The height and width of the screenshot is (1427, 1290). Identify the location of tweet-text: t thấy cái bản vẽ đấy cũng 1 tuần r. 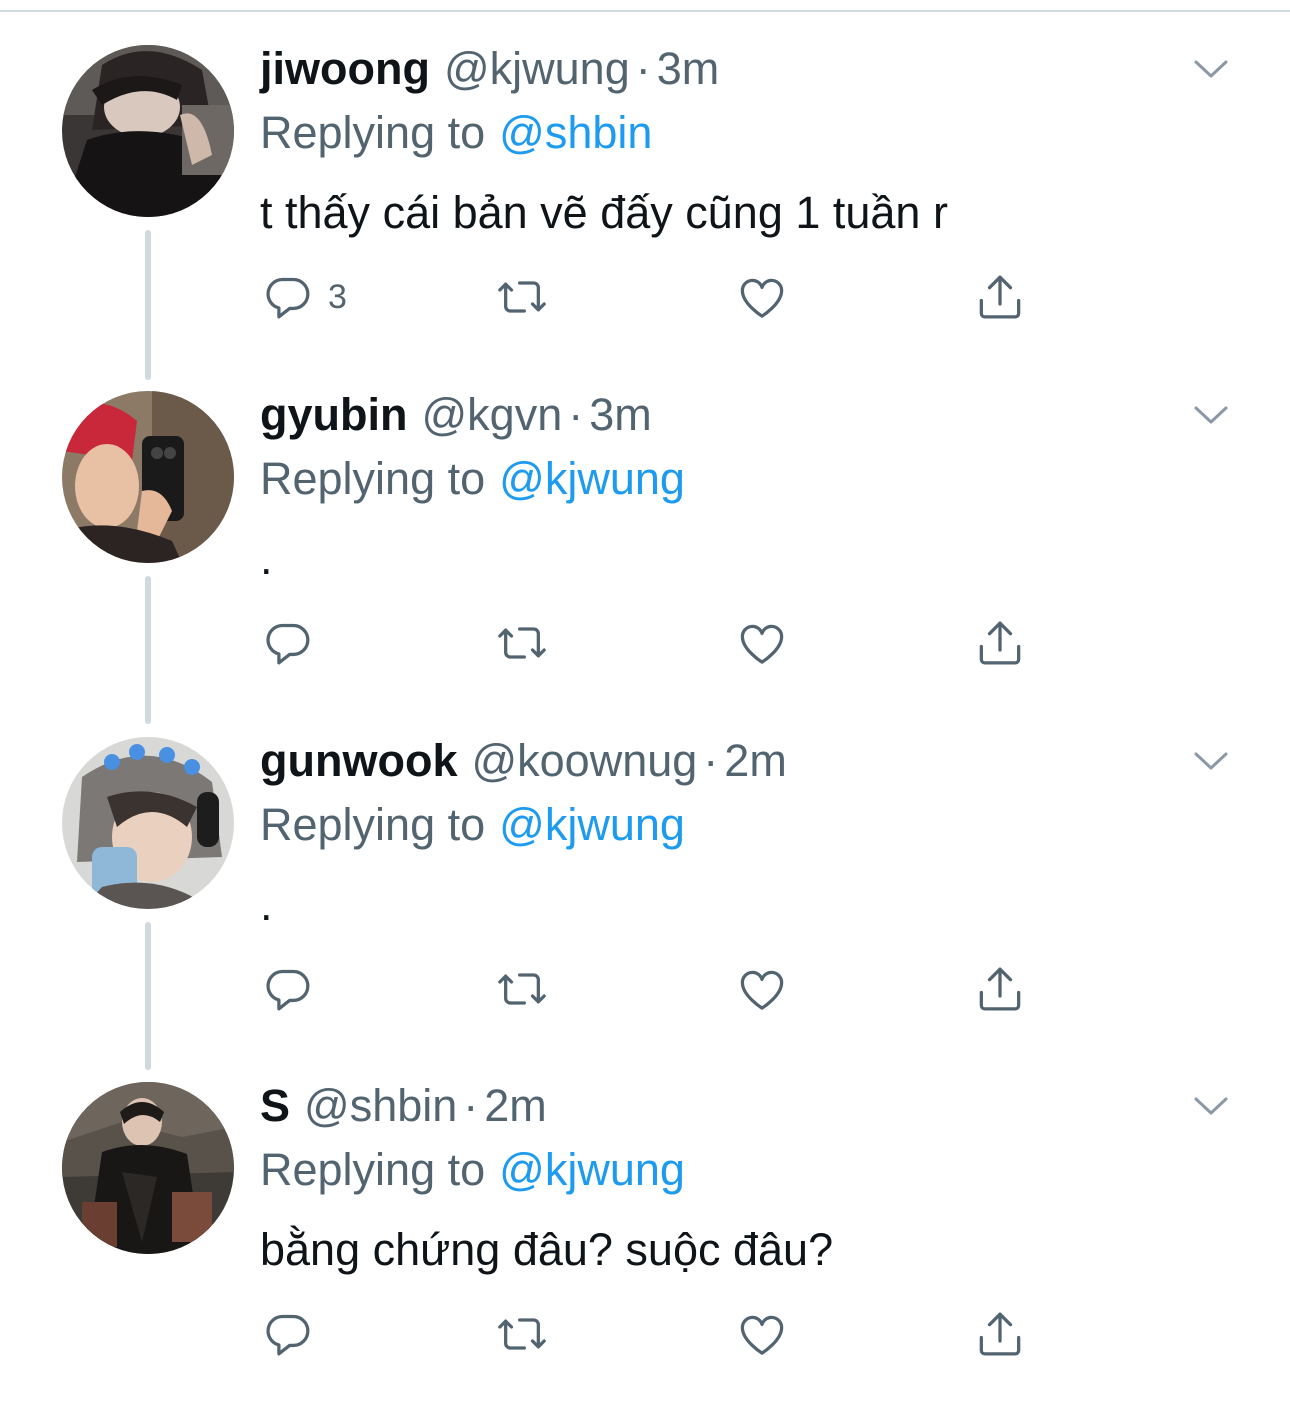
(604, 212).